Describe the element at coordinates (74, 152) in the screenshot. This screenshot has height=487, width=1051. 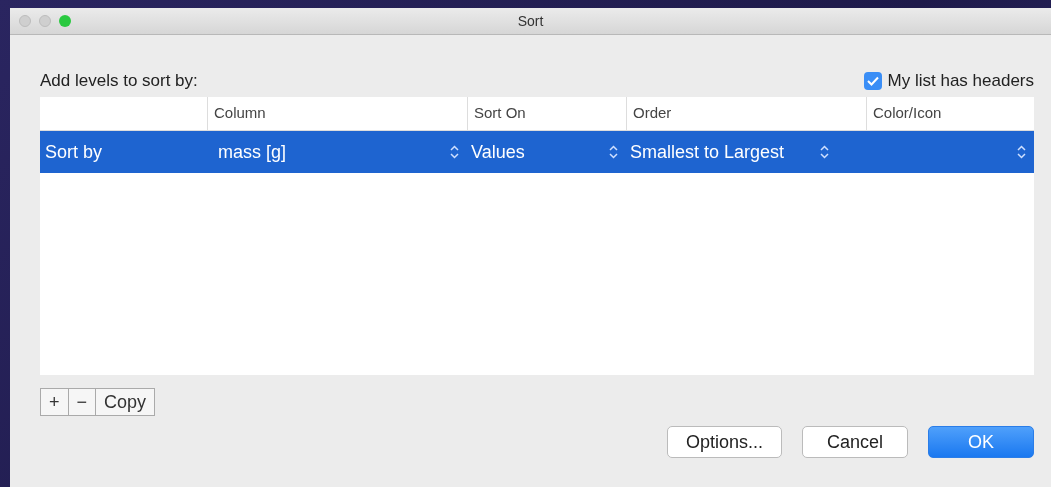
I see `row-label: Sort by` at that location.